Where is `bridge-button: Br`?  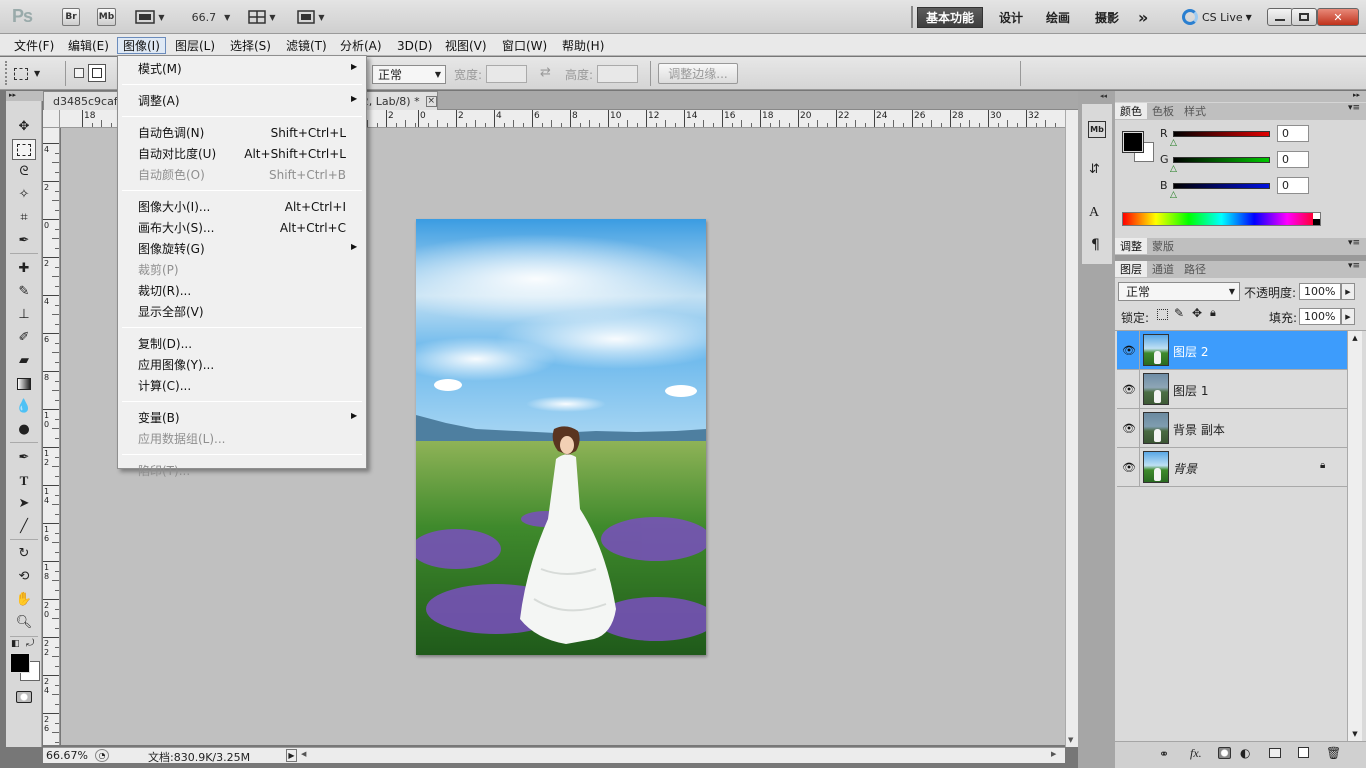
bridge-button: Br is located at coordinates (71, 17).